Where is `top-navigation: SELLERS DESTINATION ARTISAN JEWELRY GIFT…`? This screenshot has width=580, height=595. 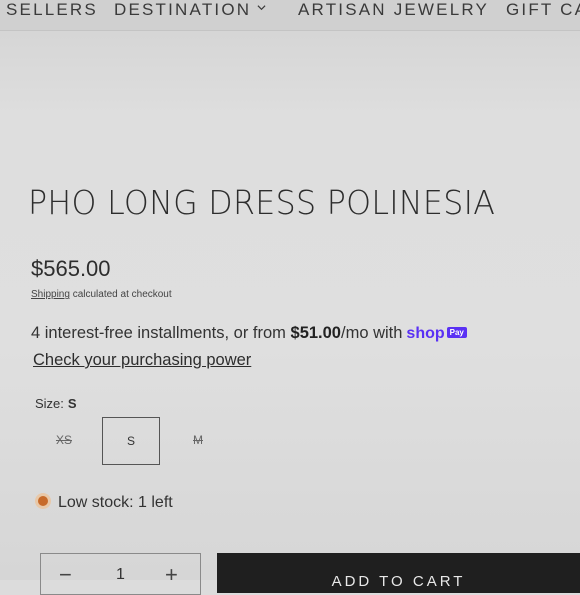 top-navigation: SELLERS DESTINATION ARTISAN JEWELRY GIFT… is located at coordinates (290, 15).